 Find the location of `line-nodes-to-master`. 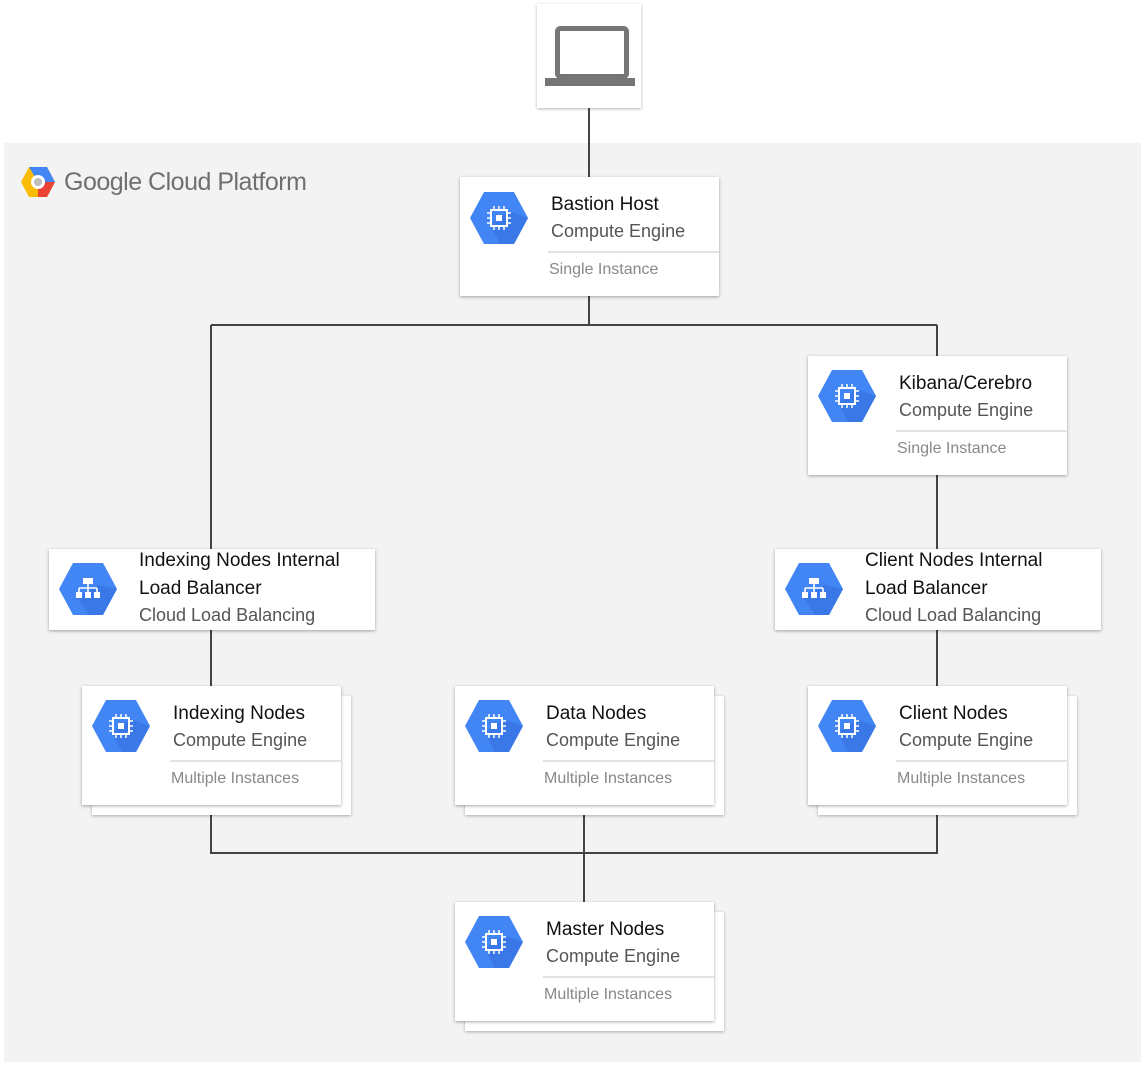

line-nodes-to-master is located at coordinates (574, 858).